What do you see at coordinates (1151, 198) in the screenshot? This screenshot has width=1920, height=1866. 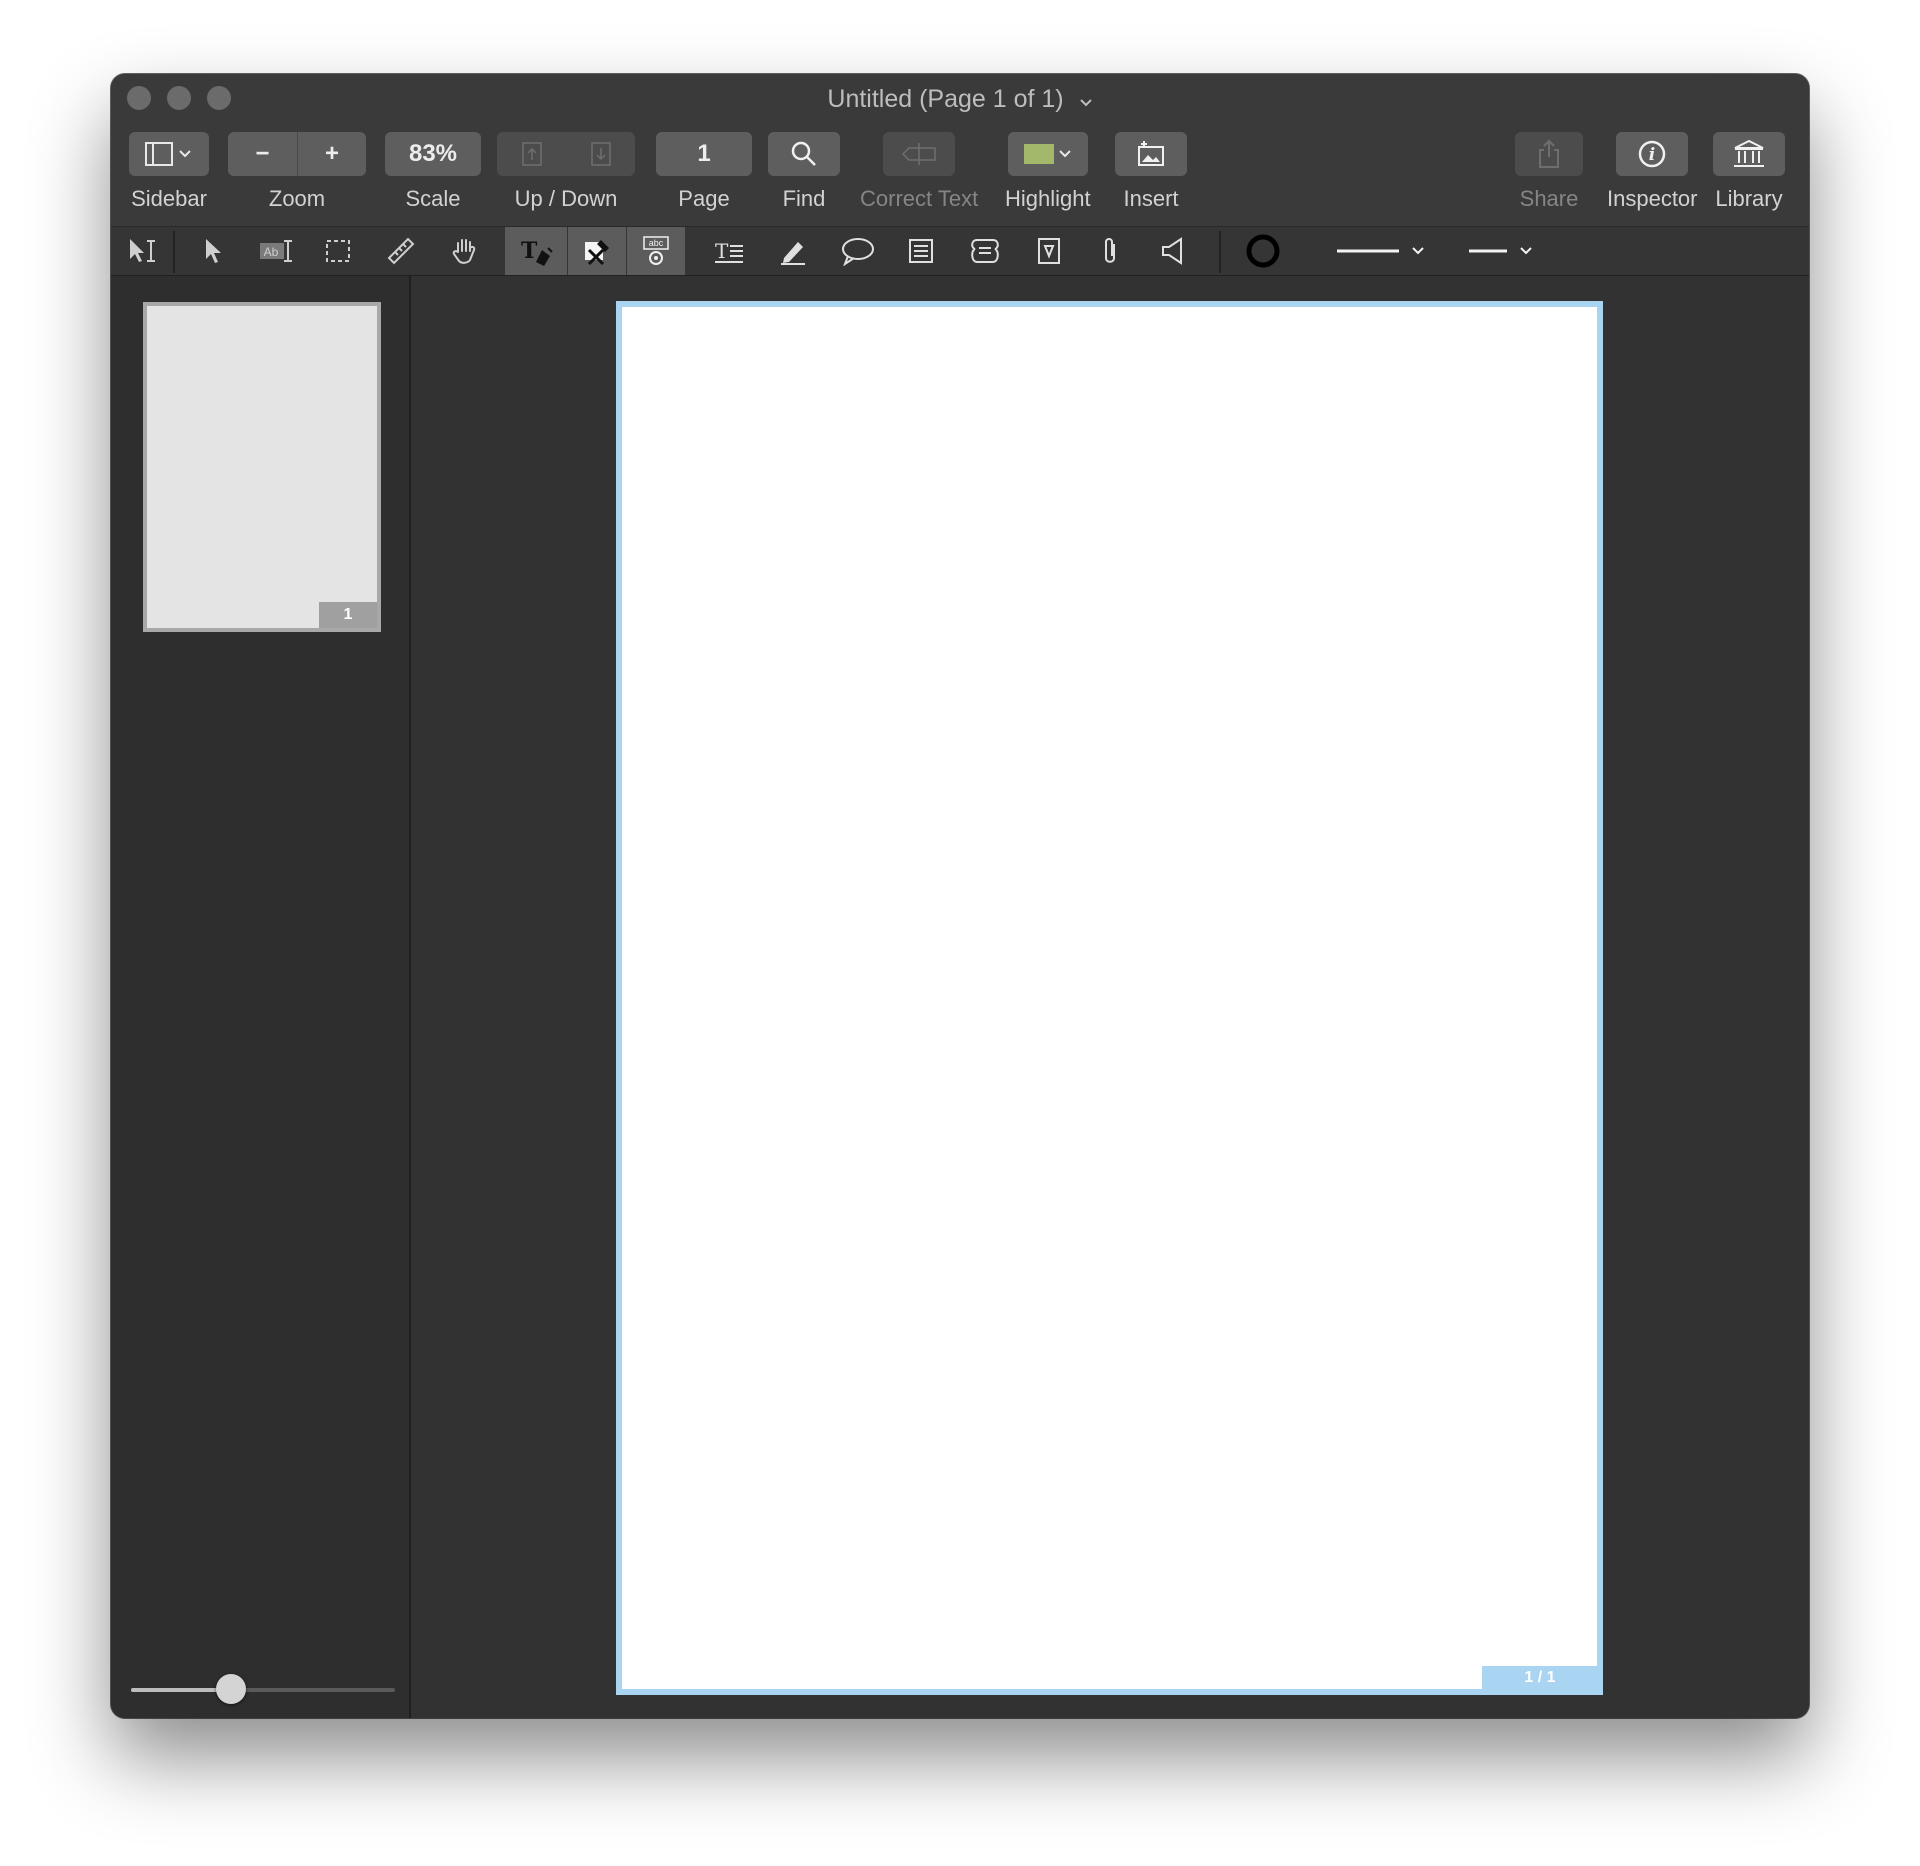 I see `insert-label: Insert` at bounding box center [1151, 198].